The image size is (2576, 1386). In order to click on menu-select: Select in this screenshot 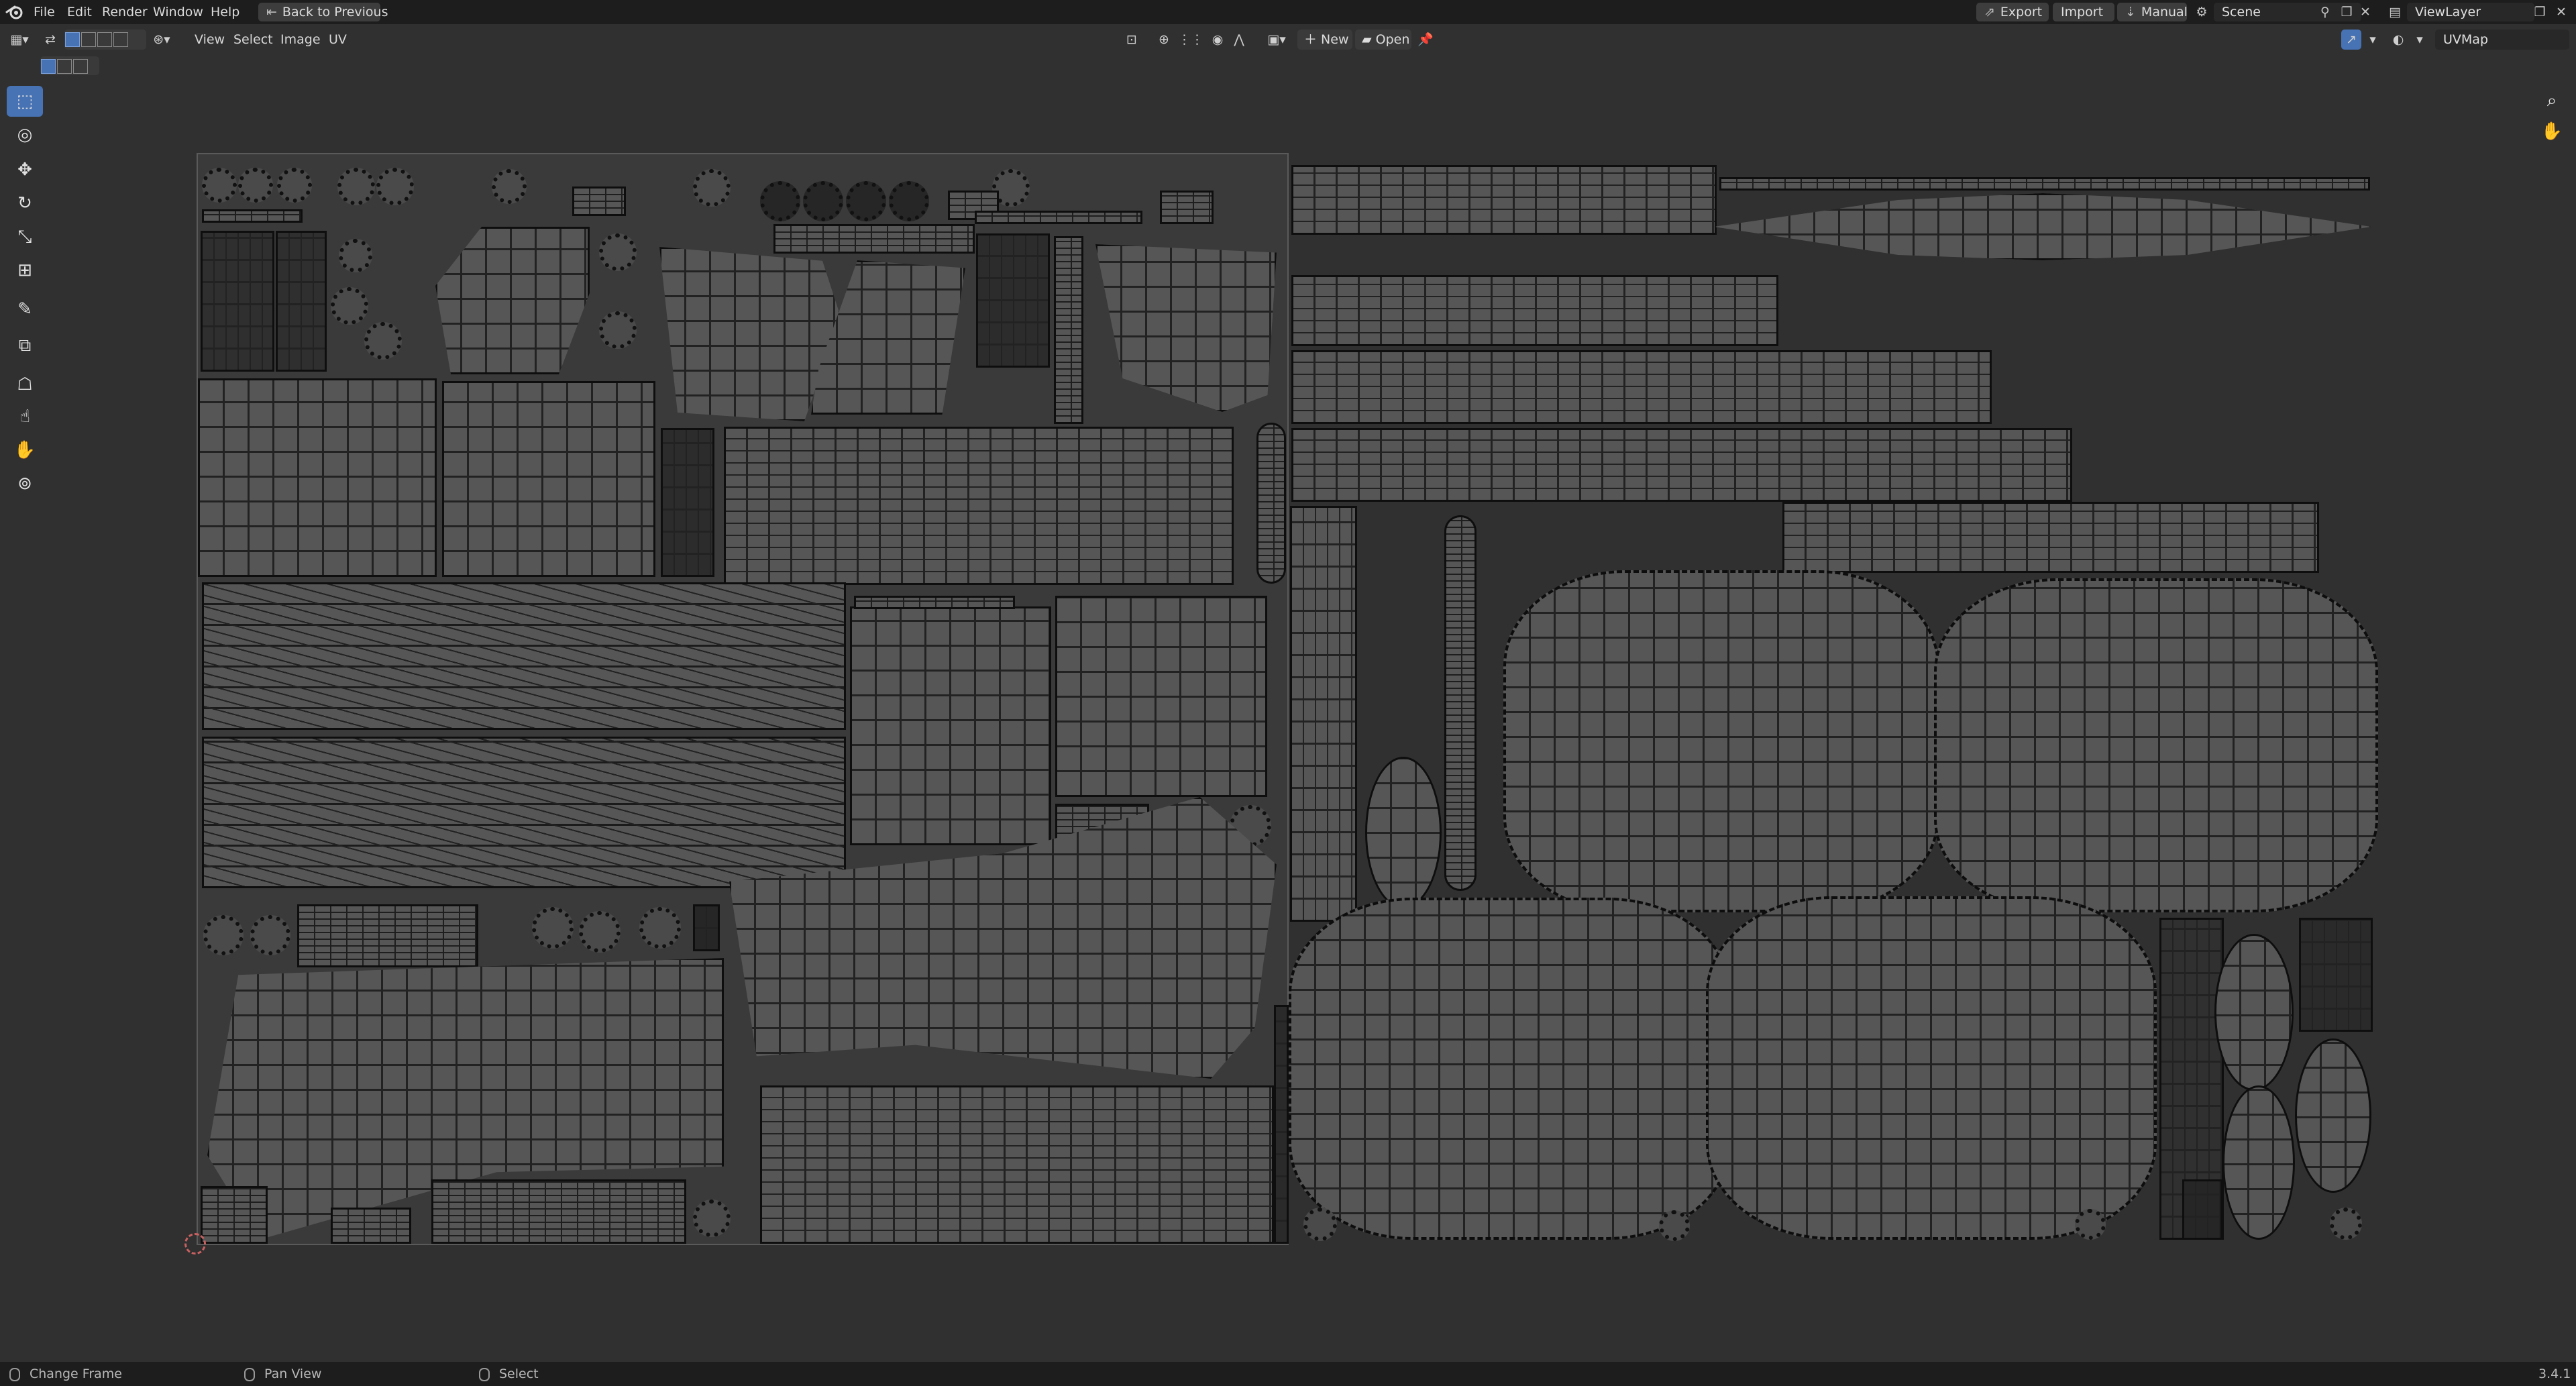, I will do `click(253, 40)`.